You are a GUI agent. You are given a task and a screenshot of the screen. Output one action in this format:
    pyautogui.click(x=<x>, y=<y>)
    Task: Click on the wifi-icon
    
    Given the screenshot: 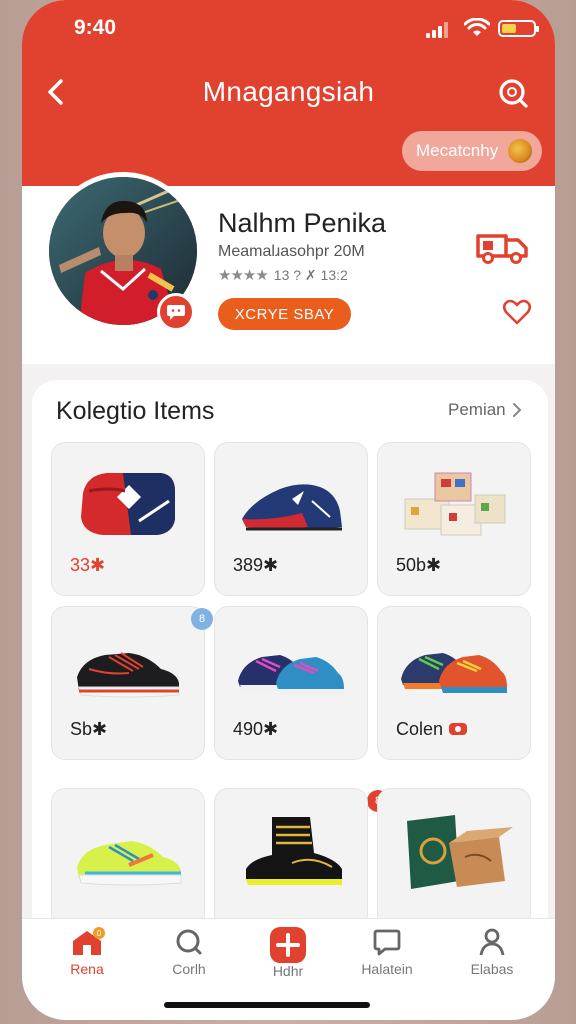 What is the action you would take?
    pyautogui.click(x=477, y=27)
    